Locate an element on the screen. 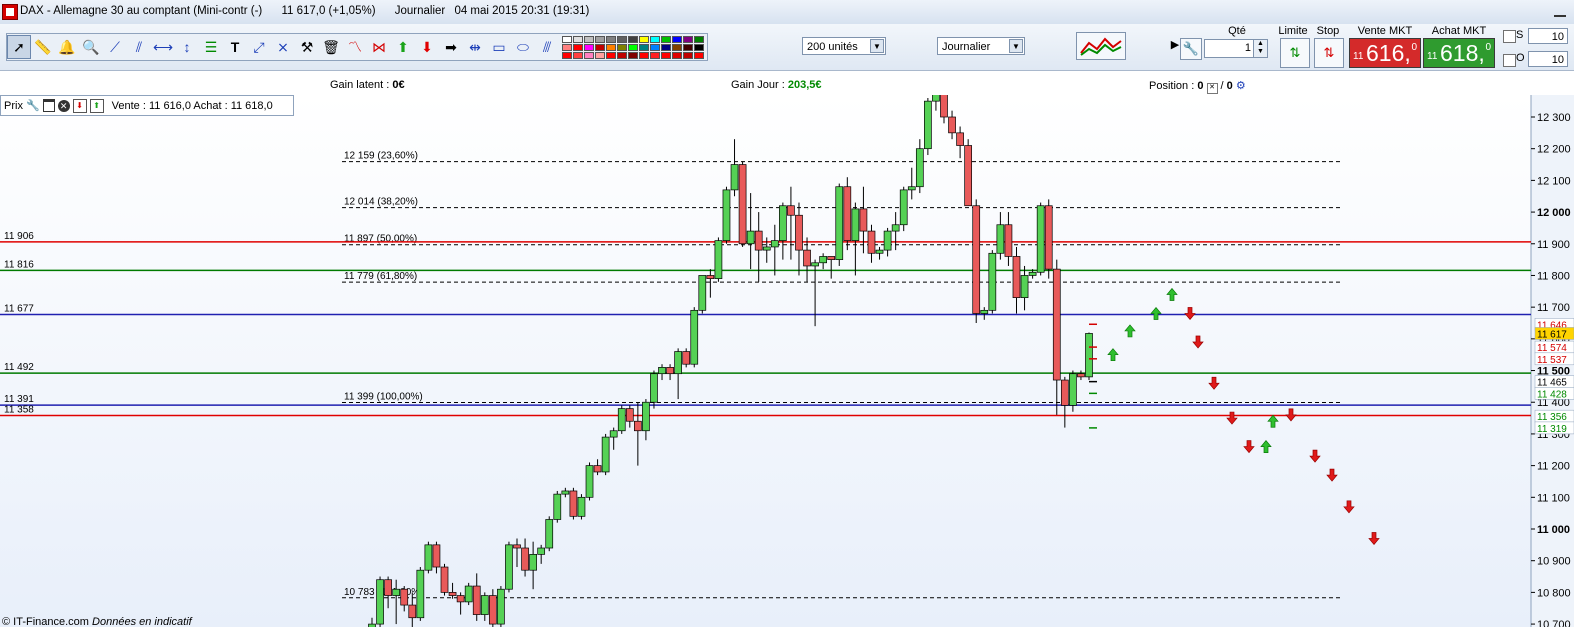 The width and height of the screenshot is (1574, 627). buy-market-button: 11 618, 0 is located at coordinates (1459, 53).